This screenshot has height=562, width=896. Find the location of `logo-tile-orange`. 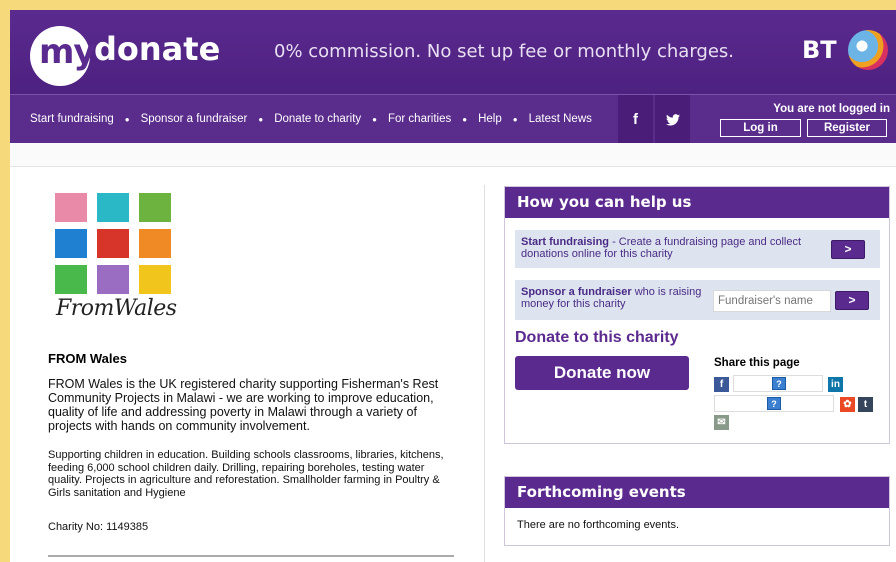

logo-tile-orange is located at coordinates (155, 243).